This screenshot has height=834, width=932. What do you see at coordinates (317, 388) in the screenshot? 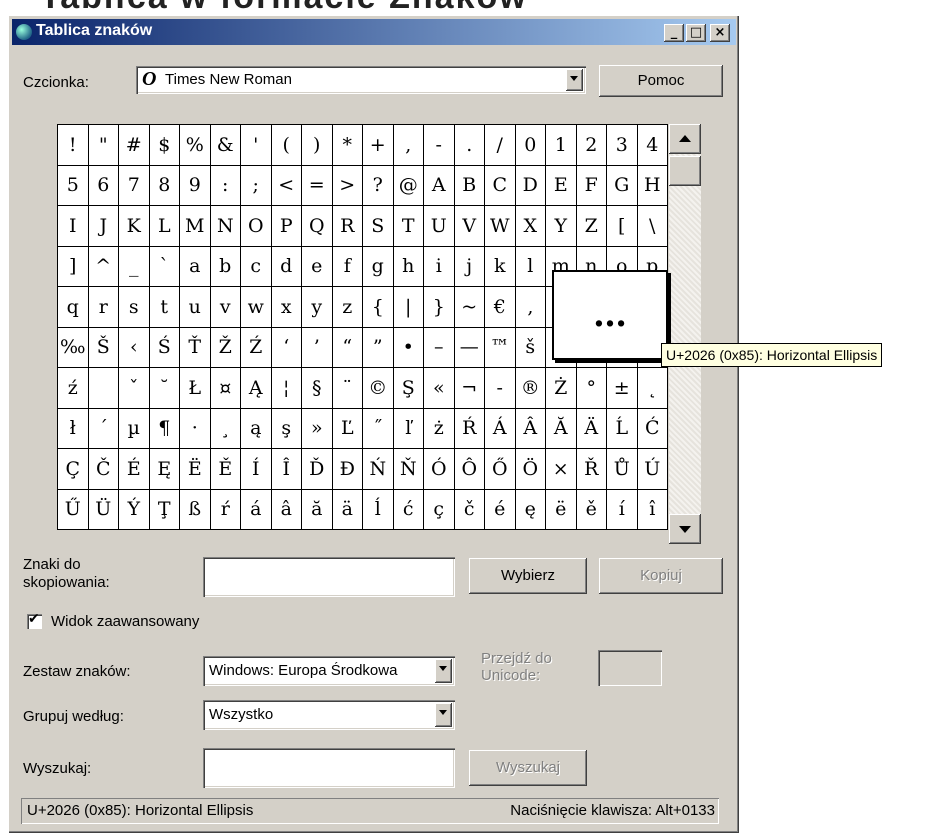
I see `char-cell: §` at bounding box center [317, 388].